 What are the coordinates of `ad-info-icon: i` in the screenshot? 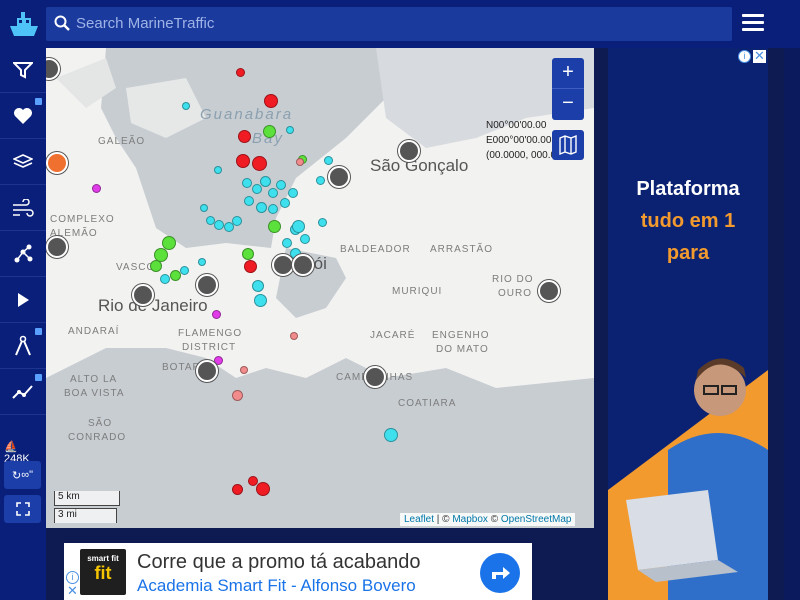 It's located at (744, 56).